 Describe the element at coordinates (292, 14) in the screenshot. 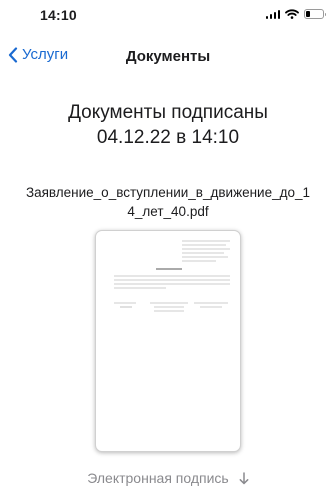

I see `wifi-icon` at that location.